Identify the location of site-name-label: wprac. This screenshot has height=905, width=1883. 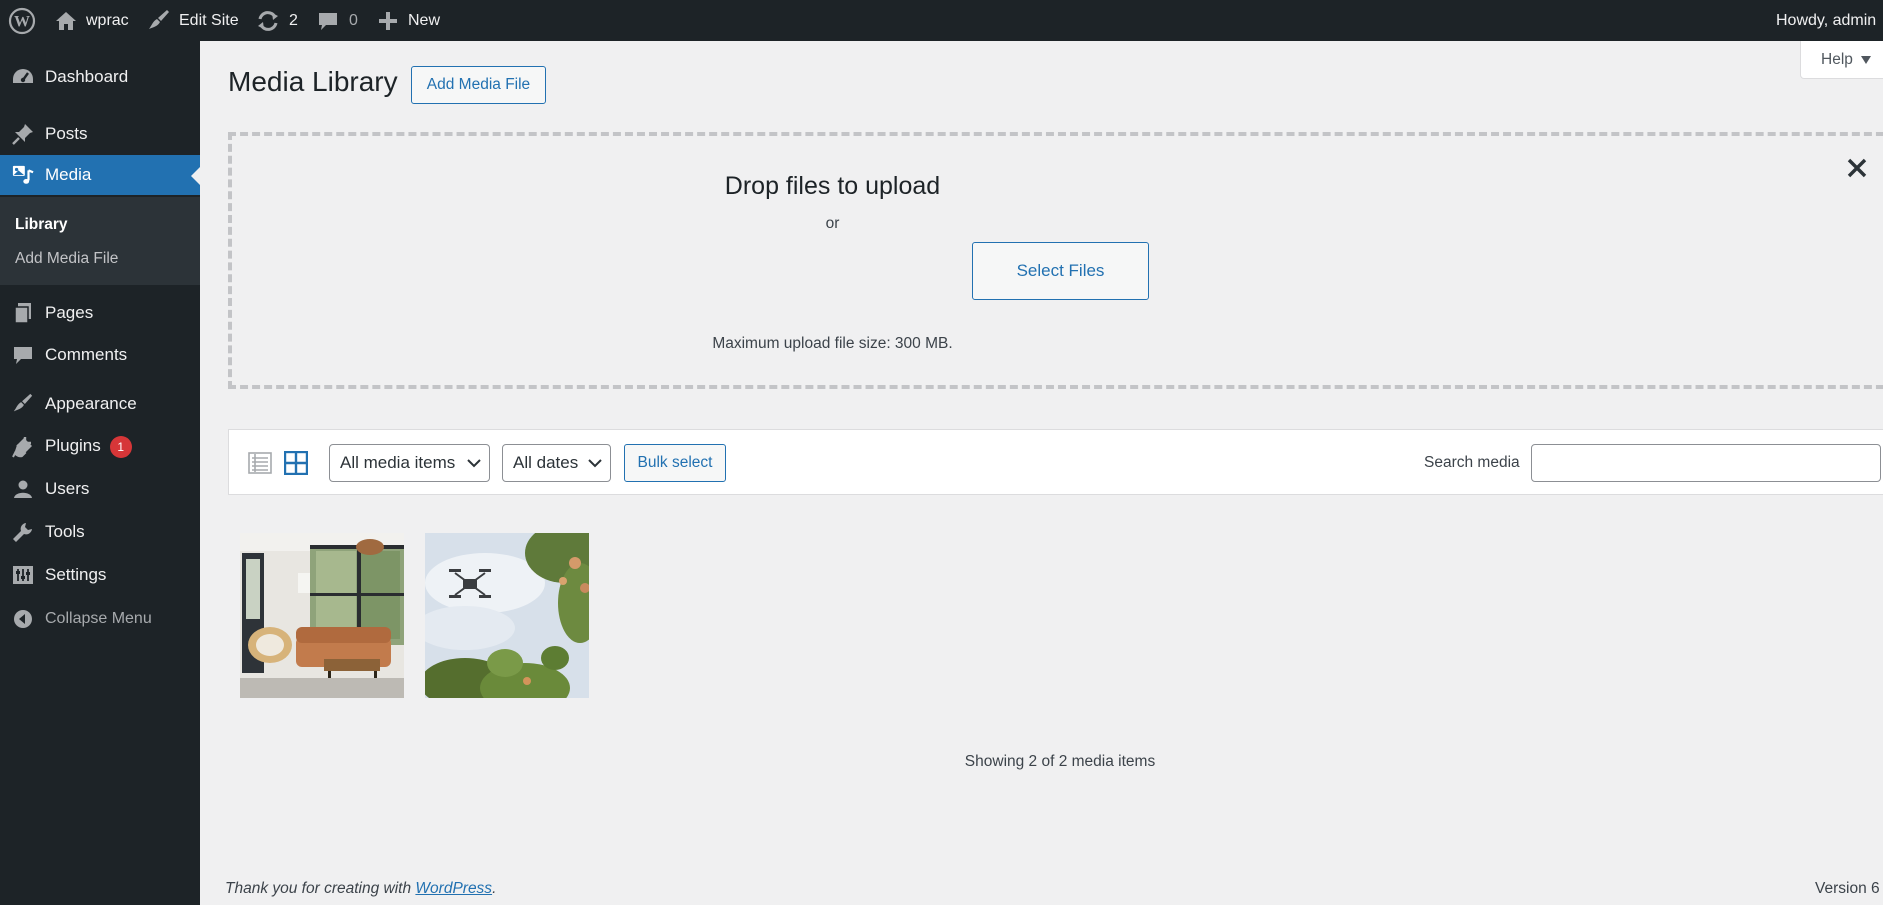
(107, 20).